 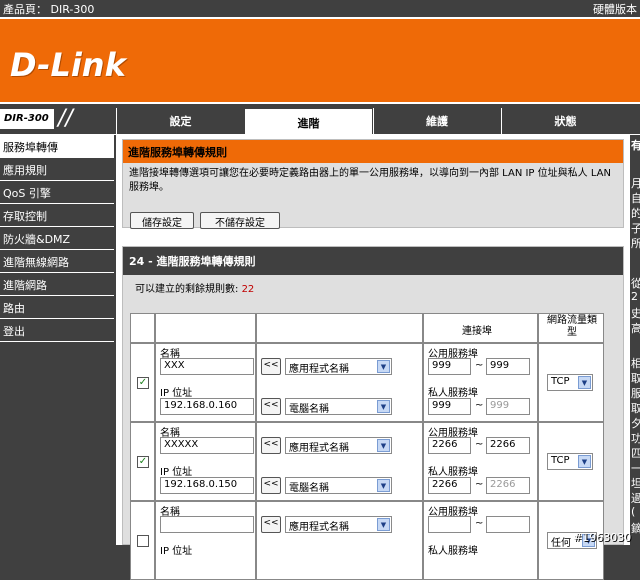 What do you see at coordinates (320, 8) in the screenshot?
I see `top-bar: 產品頁： DIR-300 硬體版本` at bounding box center [320, 8].